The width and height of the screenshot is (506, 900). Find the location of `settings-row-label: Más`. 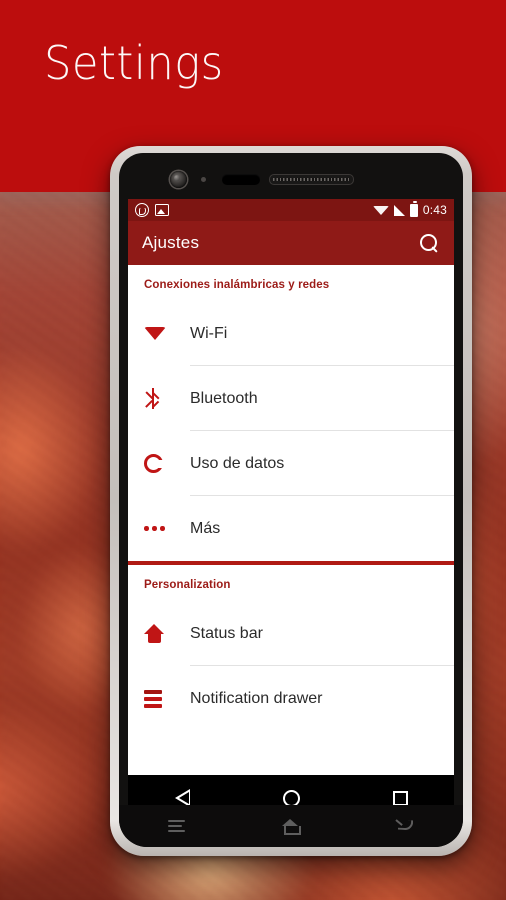

settings-row-label: Más is located at coordinates (205, 528).